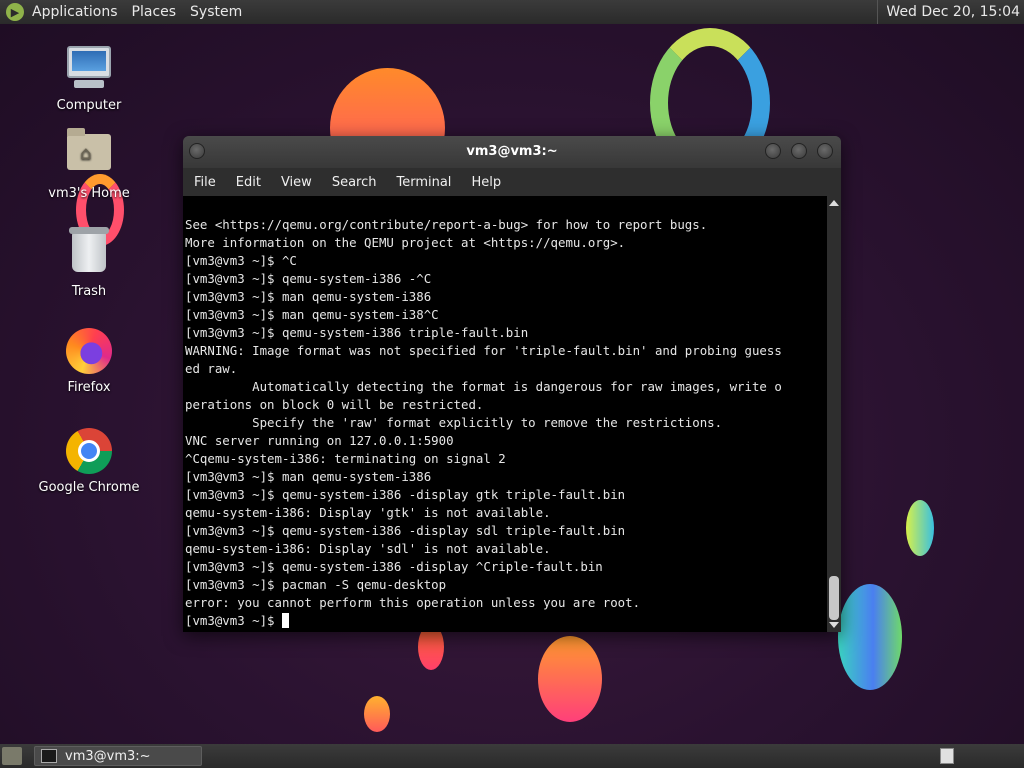 Image resolution: width=1024 pixels, height=768 pixels. What do you see at coordinates (233, 620) in the screenshot?
I see `terminal-prompt: [vm3@vm3 ~]$` at bounding box center [233, 620].